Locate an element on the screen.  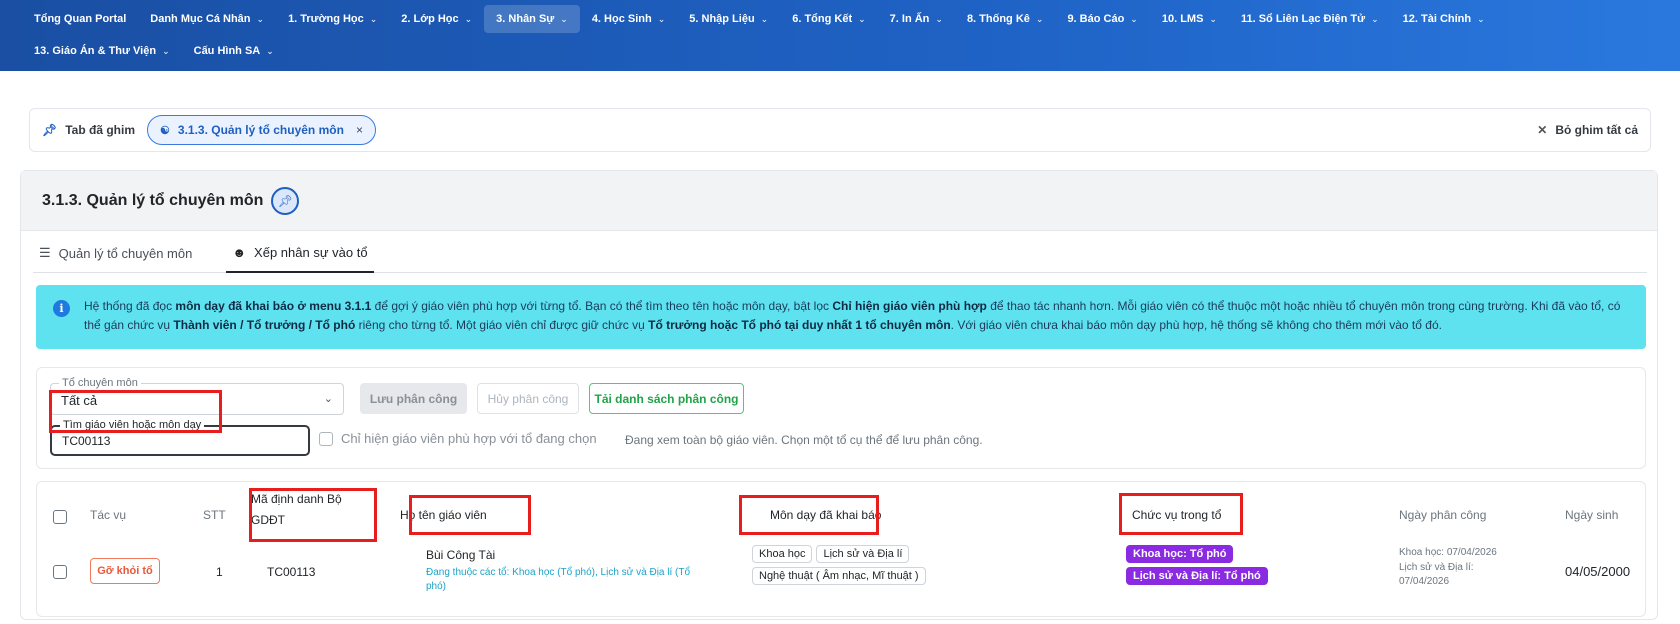
assigned-date-2: Lịch sử và Địa lí: is located at coordinates (1436, 567).